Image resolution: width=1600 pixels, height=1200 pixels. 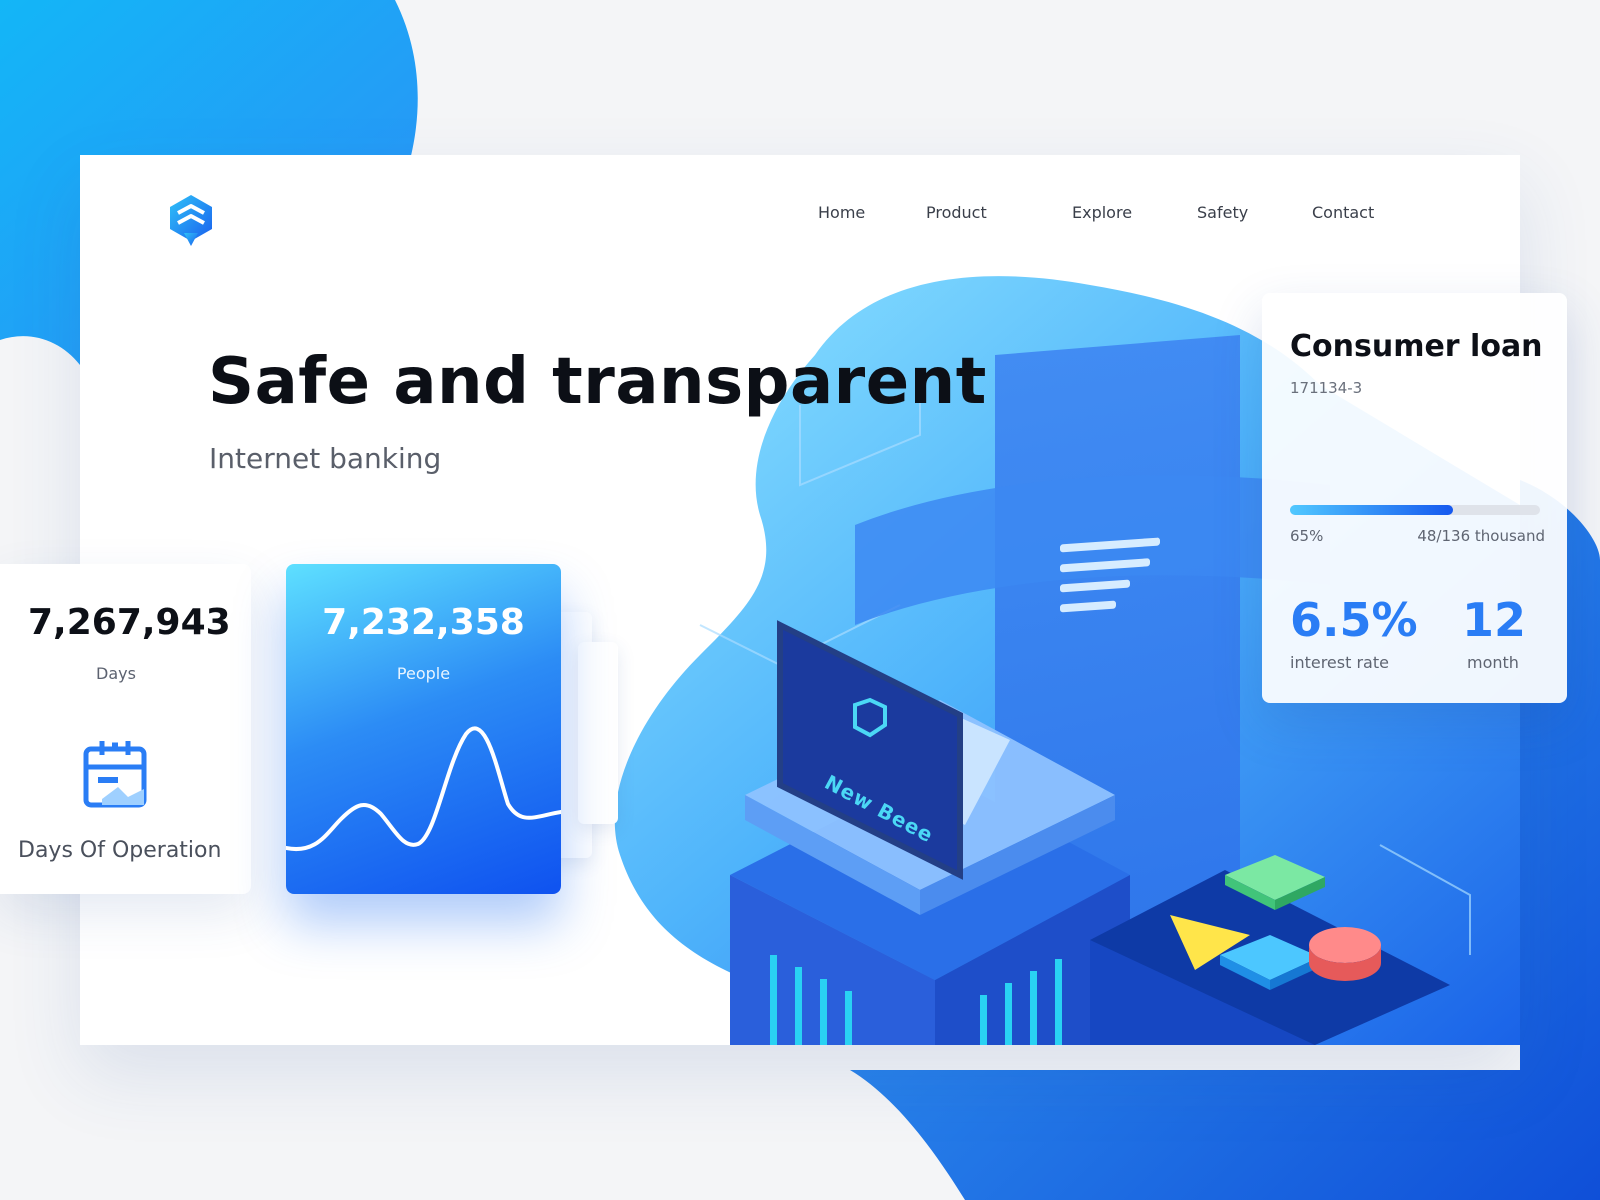 I want to click on days-value: 7,267,943, so click(x=129, y=622).